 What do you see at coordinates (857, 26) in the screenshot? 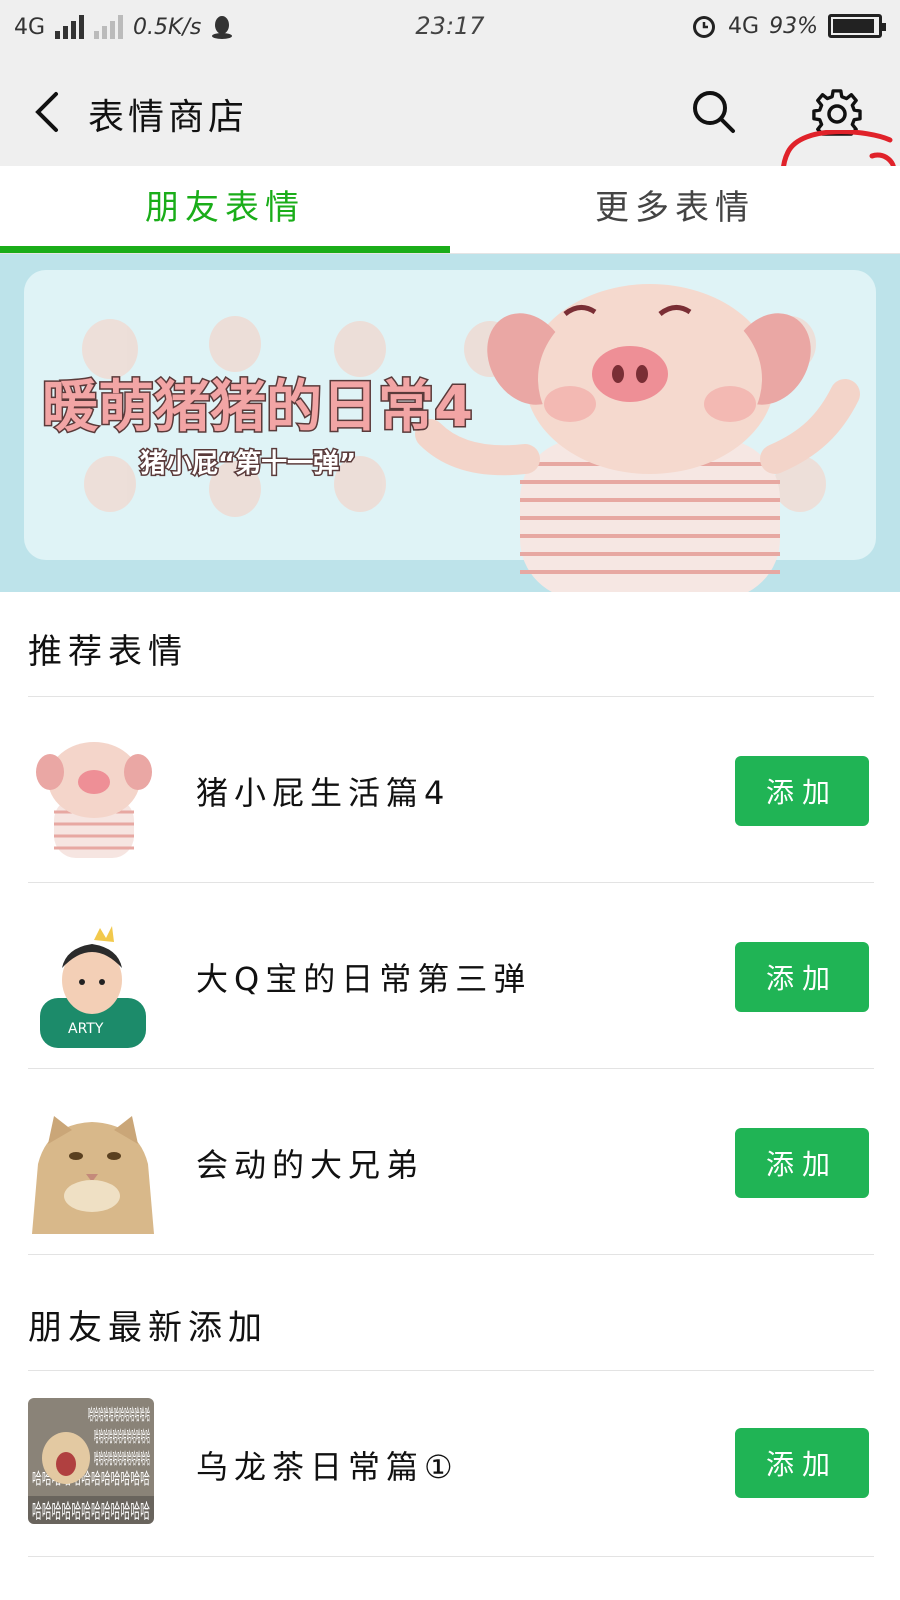
I see `battery-icon` at bounding box center [857, 26].